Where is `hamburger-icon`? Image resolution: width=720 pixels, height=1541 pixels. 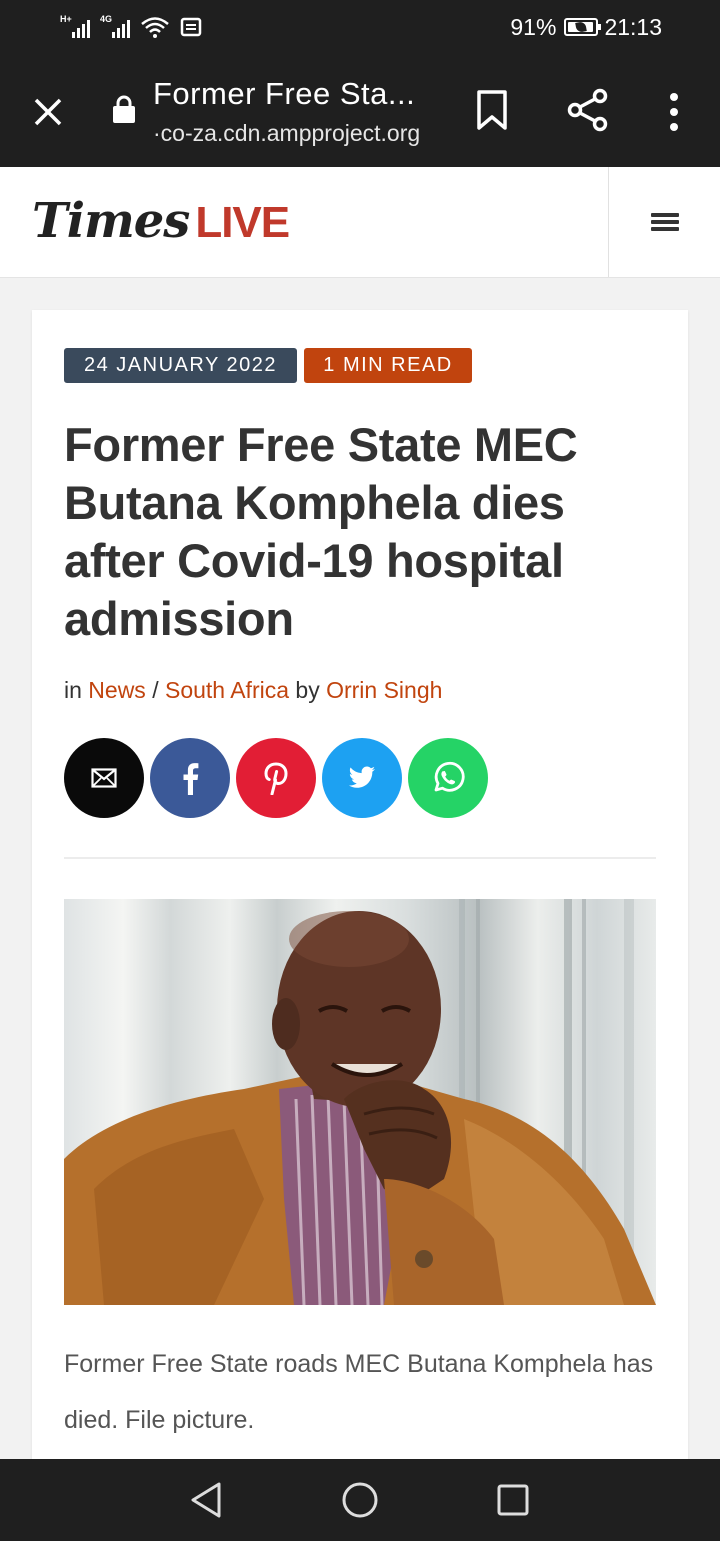
hamburger-icon is located at coordinates (664, 222).